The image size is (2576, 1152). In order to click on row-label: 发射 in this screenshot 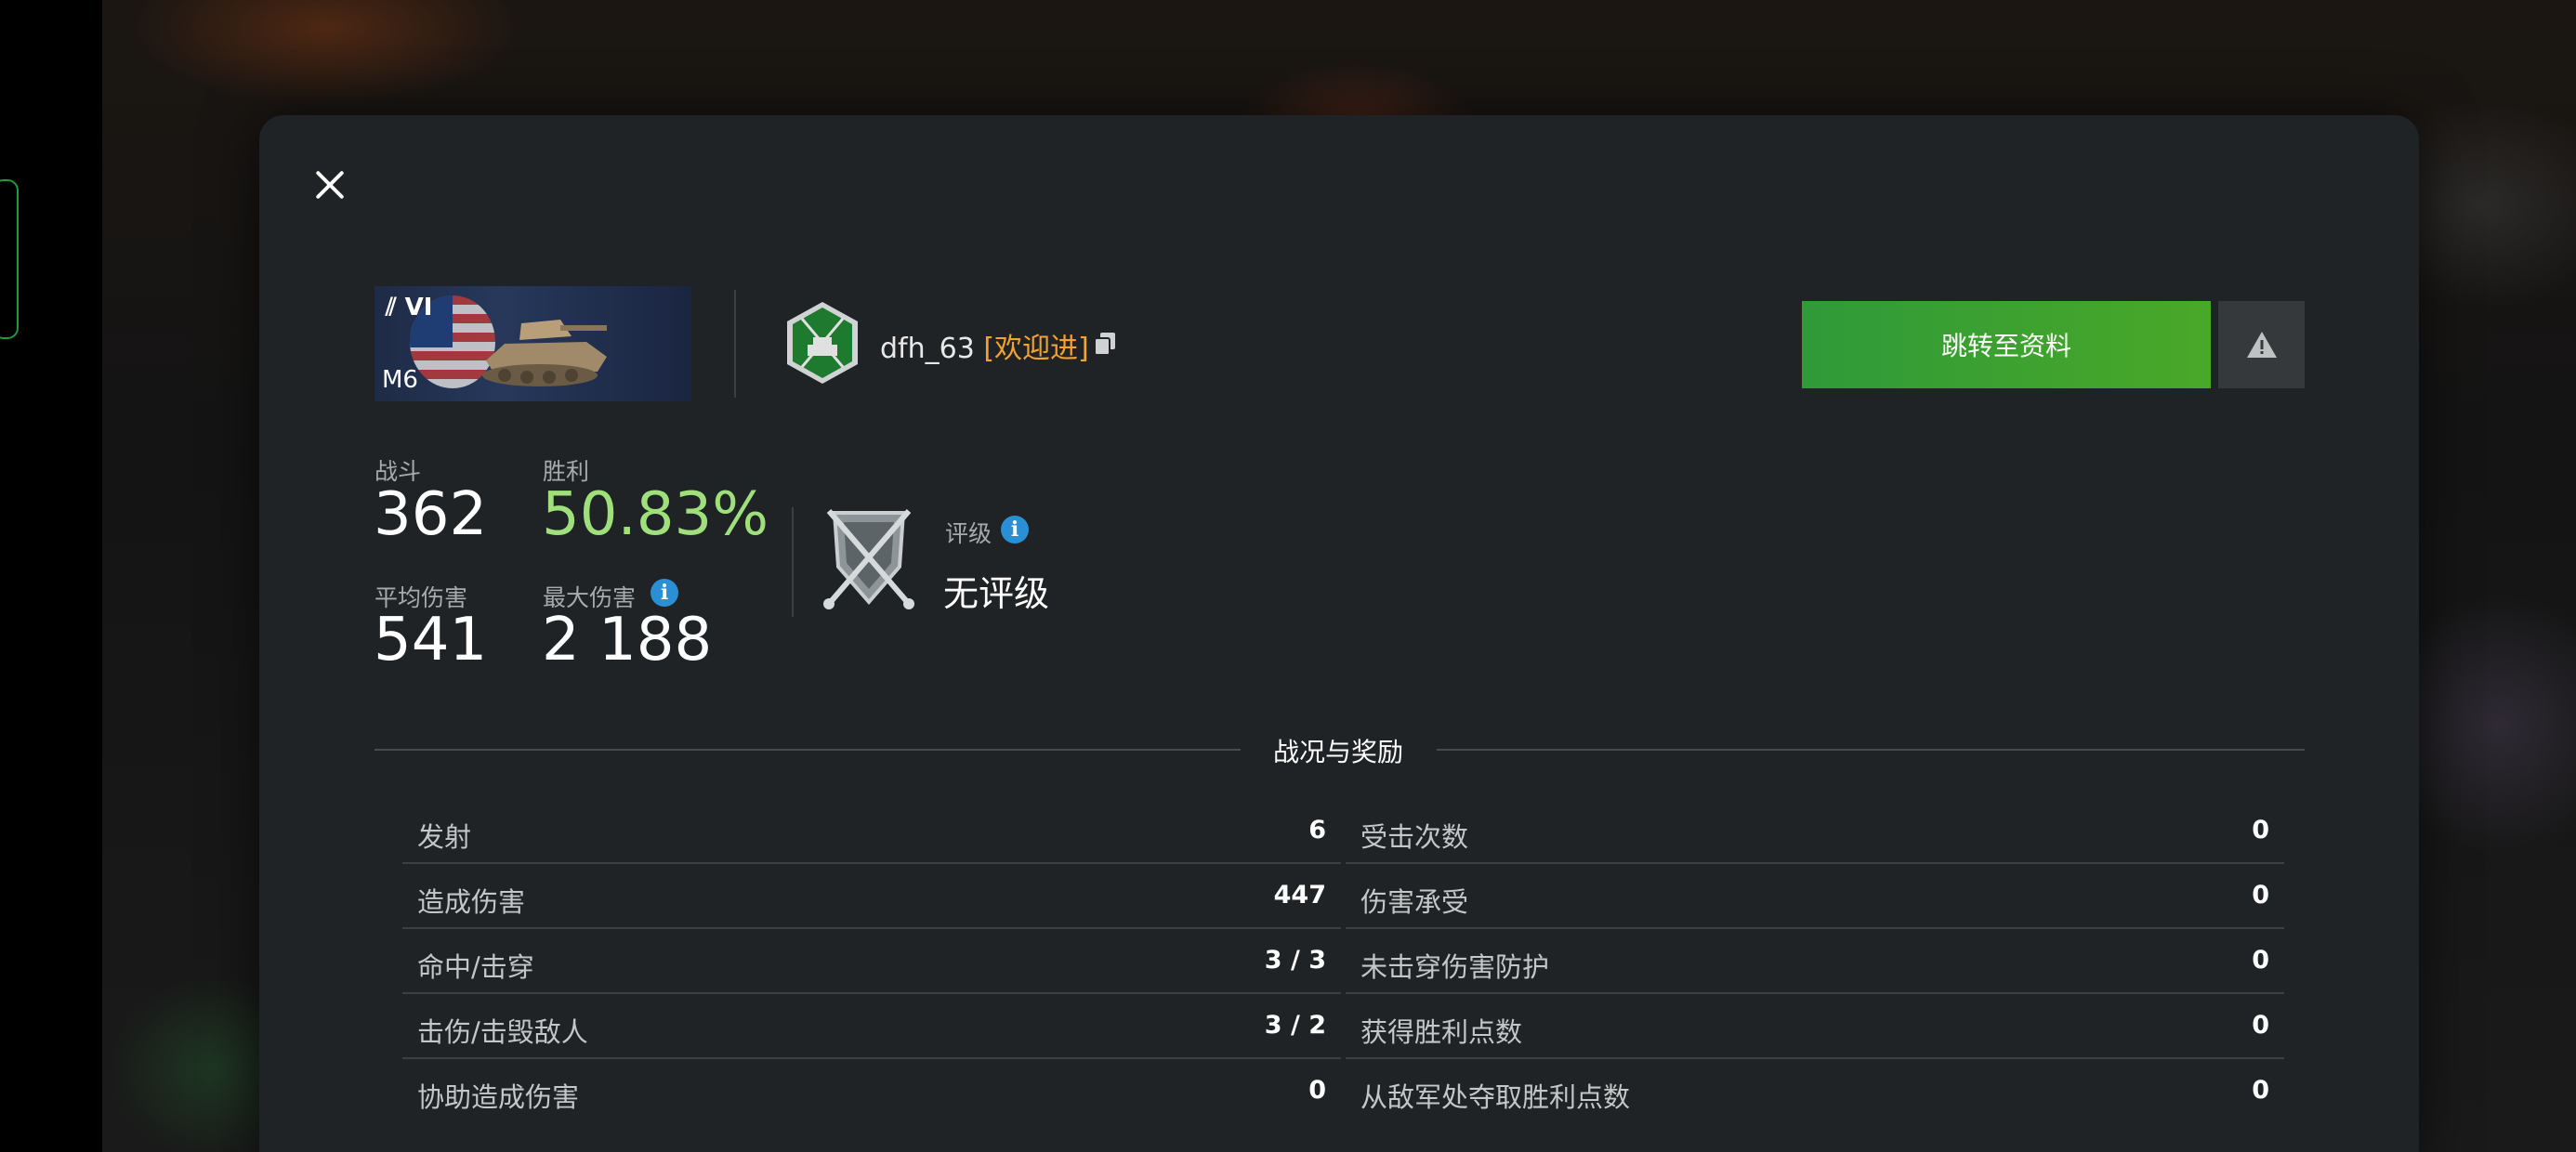, I will do `click(444, 837)`.